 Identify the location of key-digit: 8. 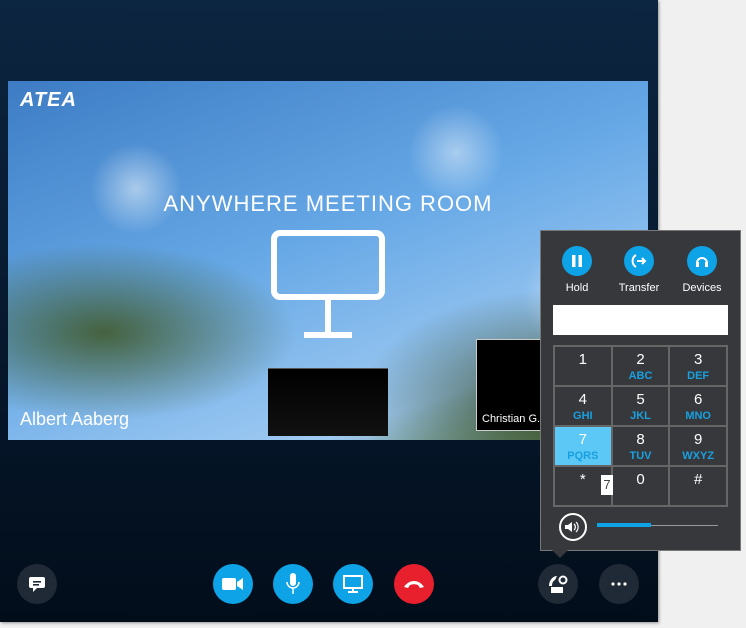
(640, 439).